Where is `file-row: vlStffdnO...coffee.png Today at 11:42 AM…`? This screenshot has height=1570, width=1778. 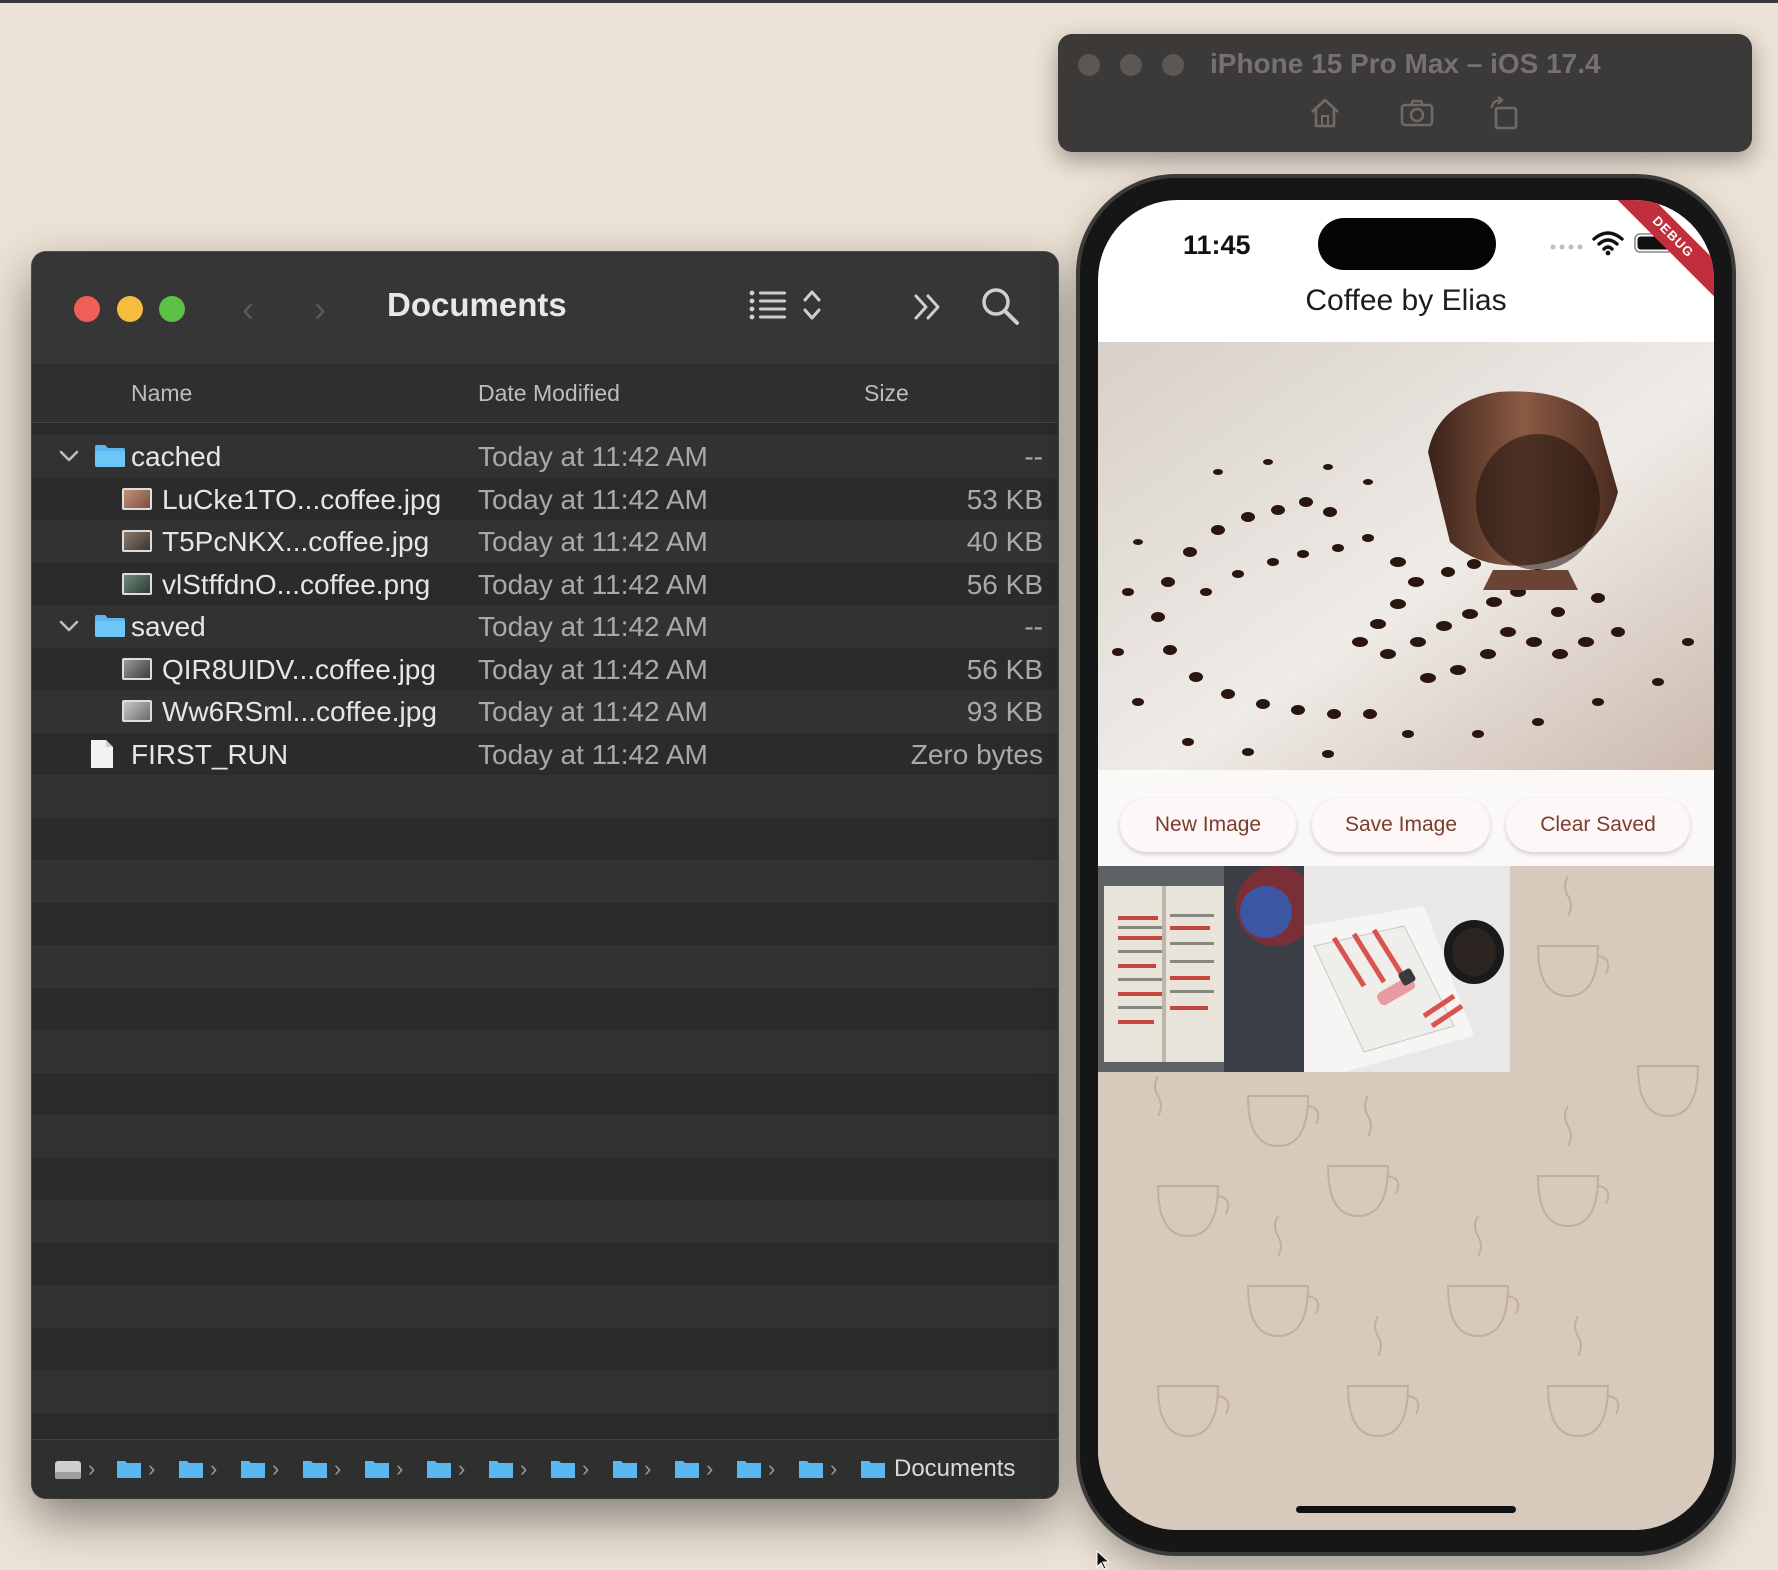 file-row: vlStffdnO...coffee.png Today at 11:42 AM… is located at coordinates (545, 583).